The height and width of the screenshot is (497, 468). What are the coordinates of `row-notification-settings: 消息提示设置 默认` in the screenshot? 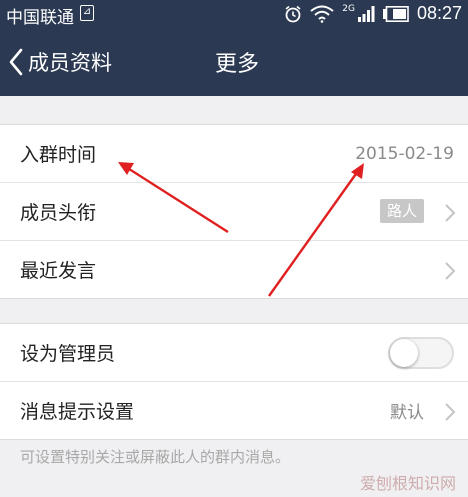 It's located at (234, 410).